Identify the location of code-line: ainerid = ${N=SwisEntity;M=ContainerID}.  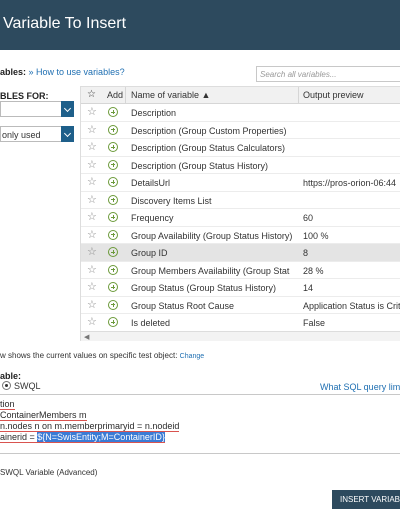
(82, 437).